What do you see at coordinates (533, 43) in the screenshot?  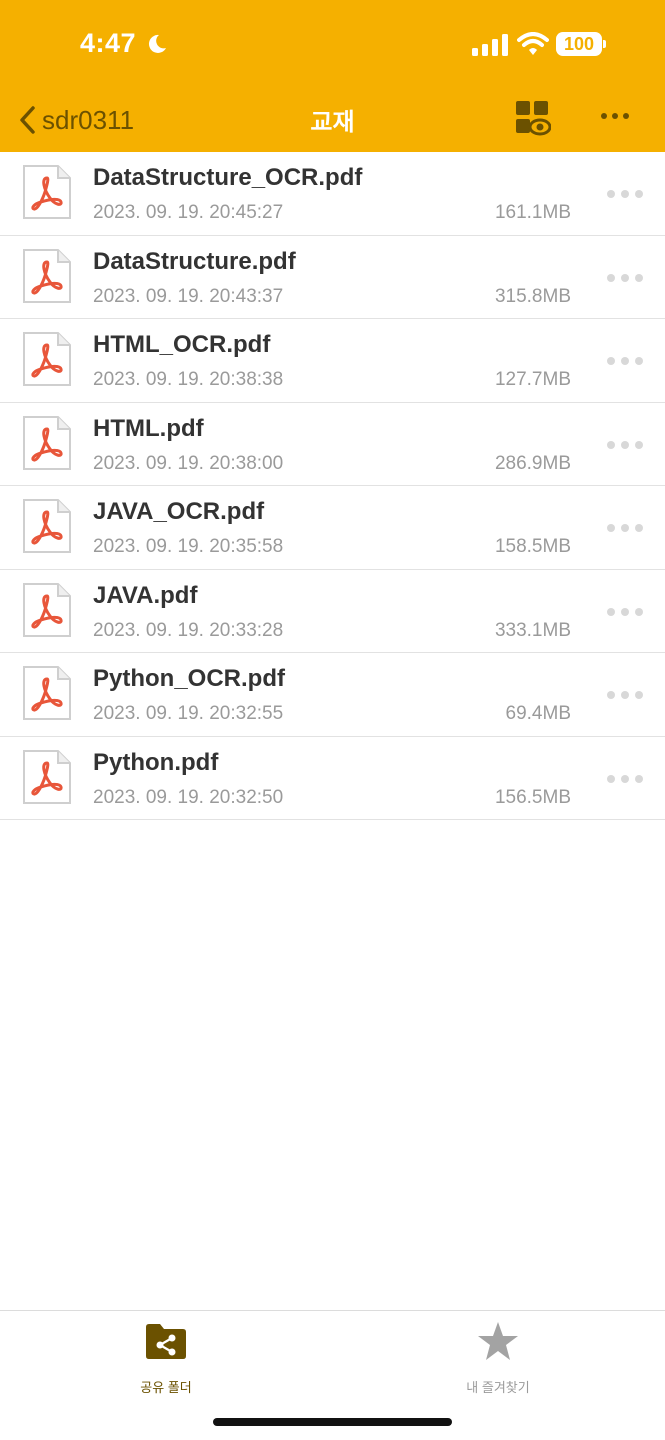 I see `wifi-icon` at bounding box center [533, 43].